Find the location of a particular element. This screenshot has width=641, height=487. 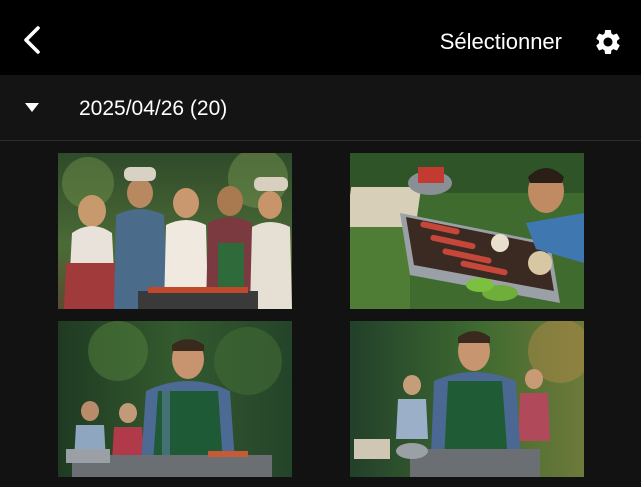

date-section-header: 2025/04/26 (20) is located at coordinates (320, 108).